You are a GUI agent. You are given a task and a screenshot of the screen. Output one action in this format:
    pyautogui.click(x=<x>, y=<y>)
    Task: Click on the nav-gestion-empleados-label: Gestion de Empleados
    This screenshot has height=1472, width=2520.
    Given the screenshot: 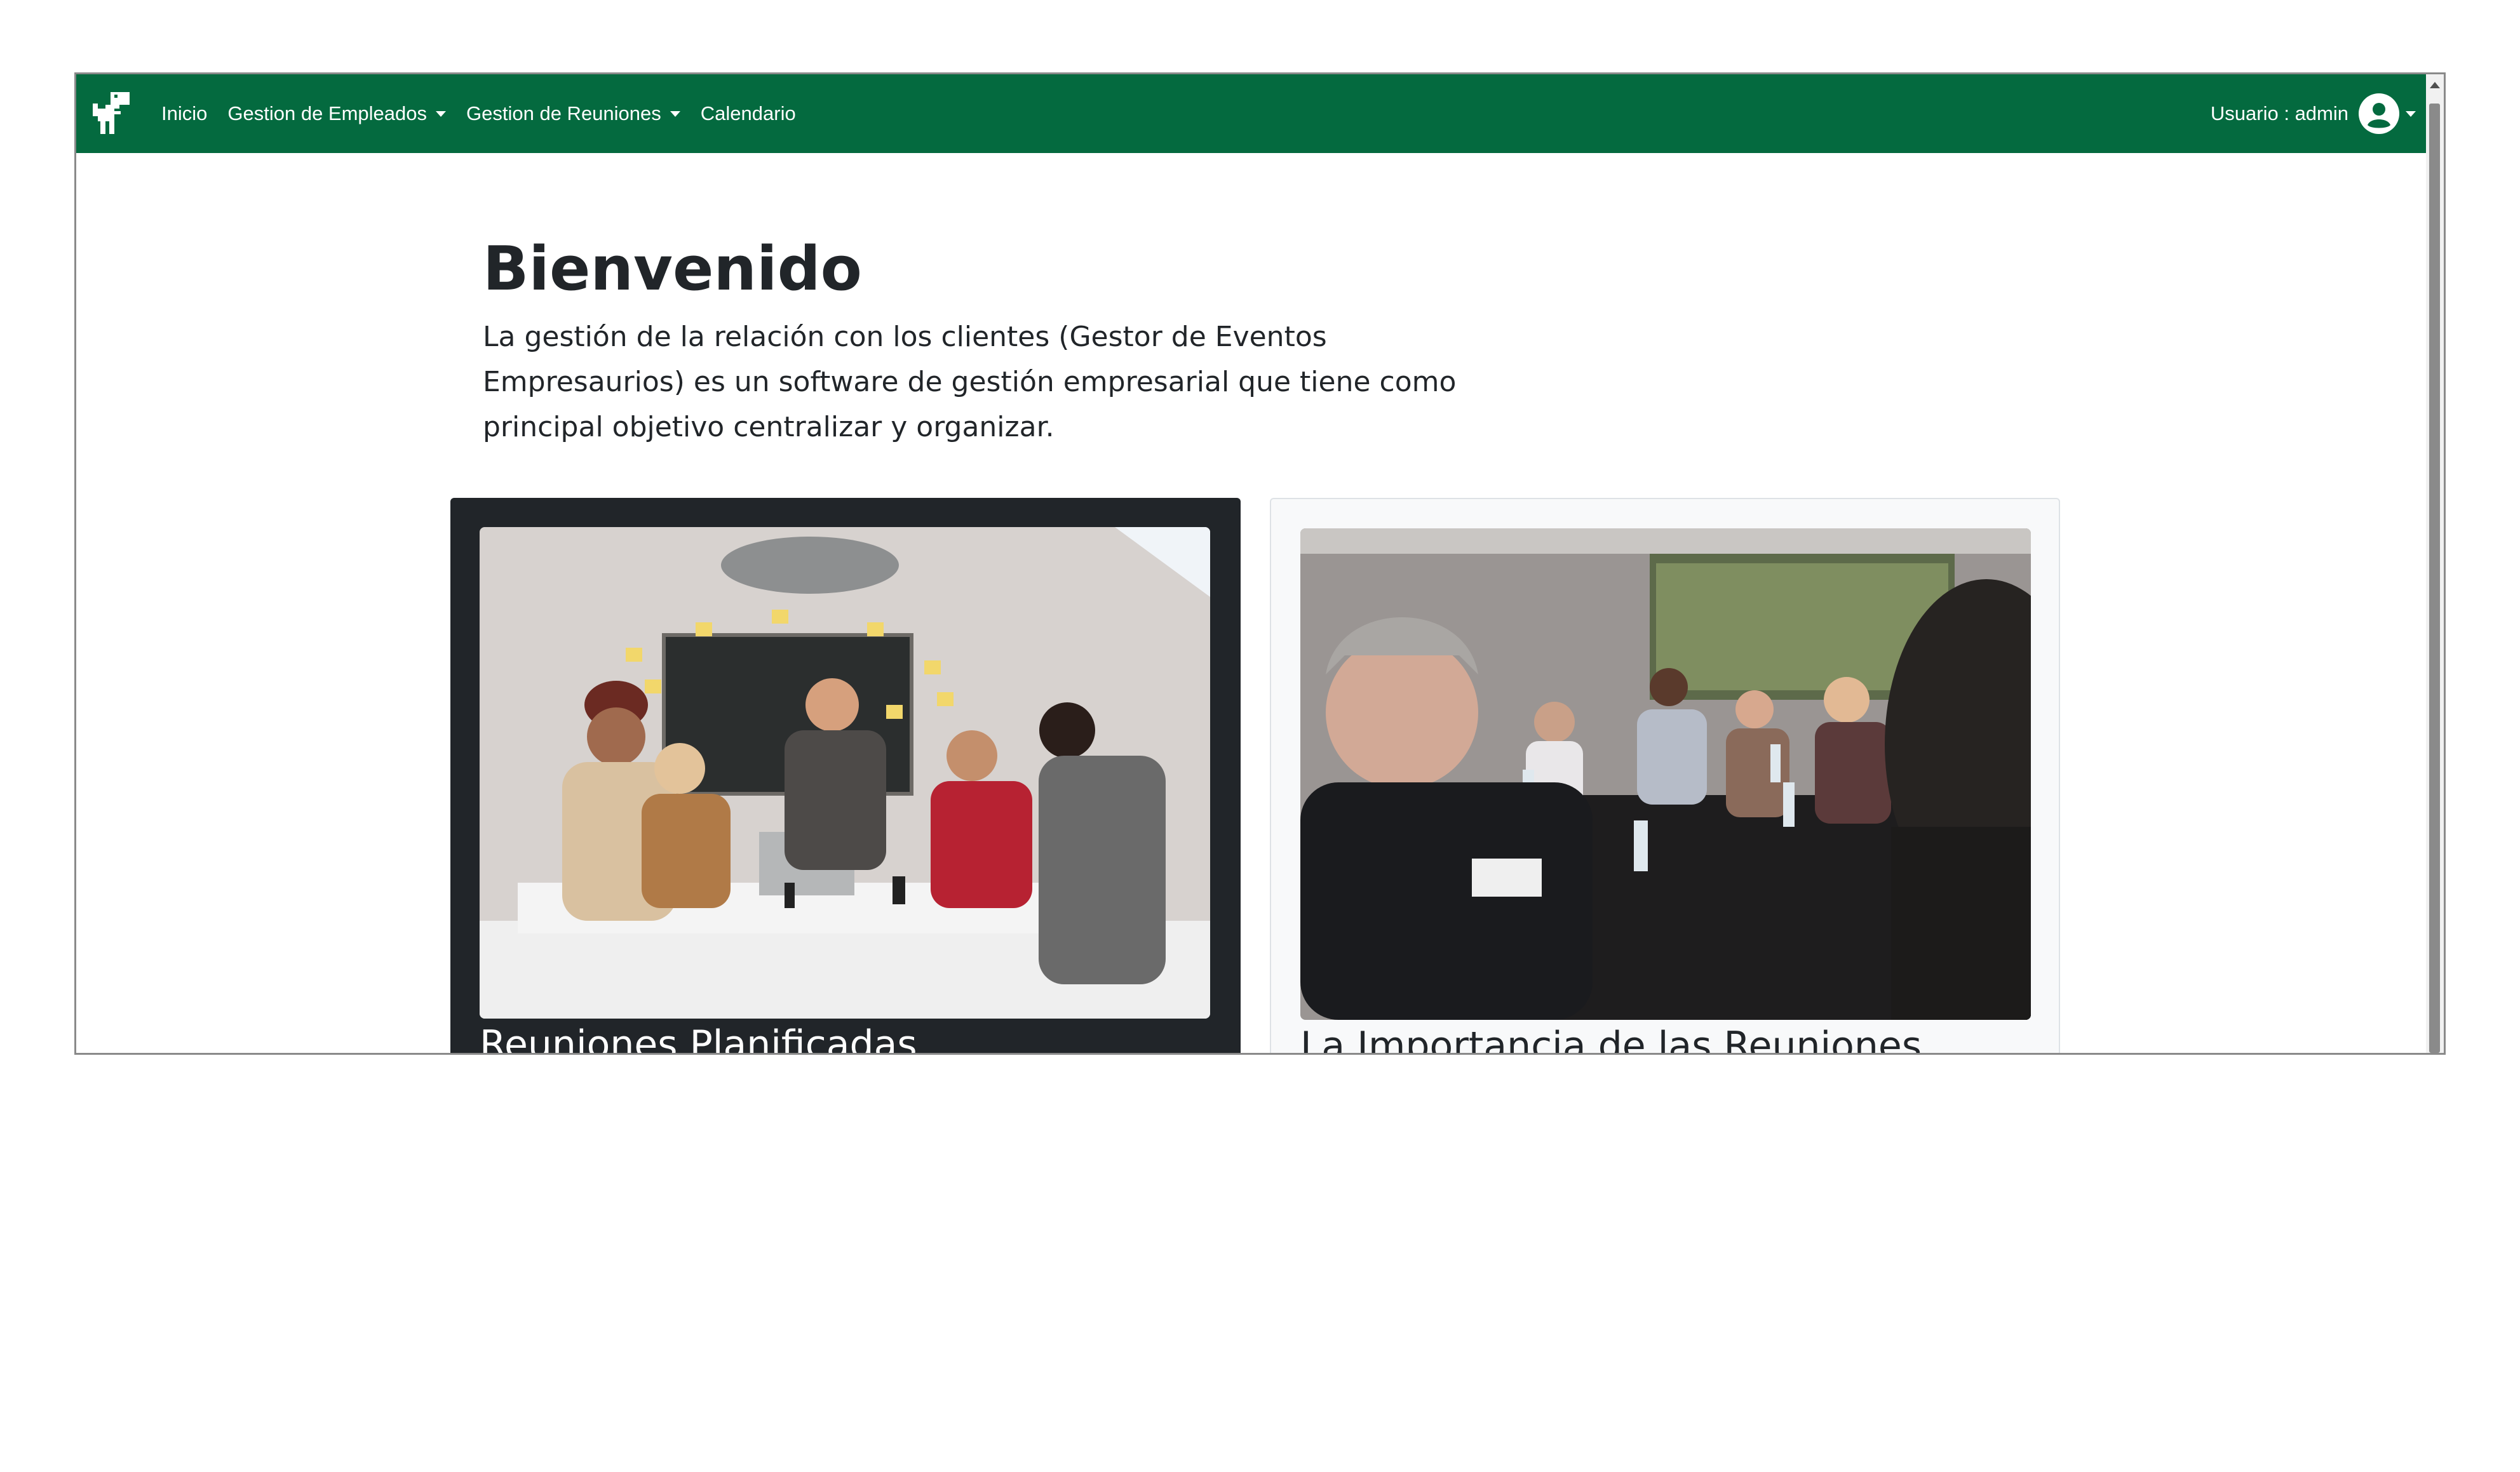 What is the action you would take?
    pyautogui.click(x=327, y=113)
    